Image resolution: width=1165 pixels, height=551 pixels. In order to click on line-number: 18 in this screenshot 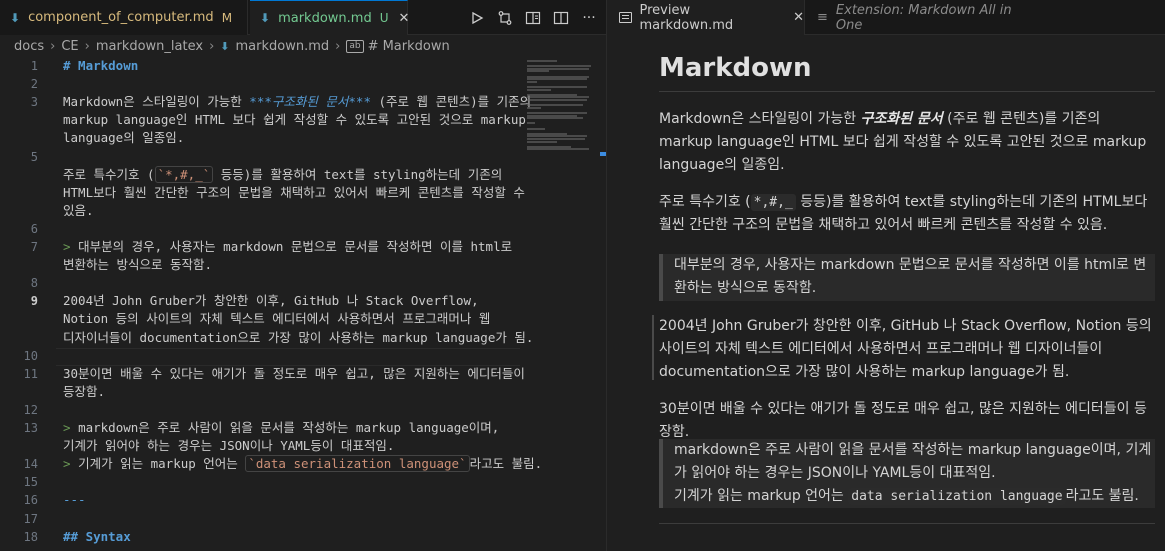, I will do `click(30, 536)`.